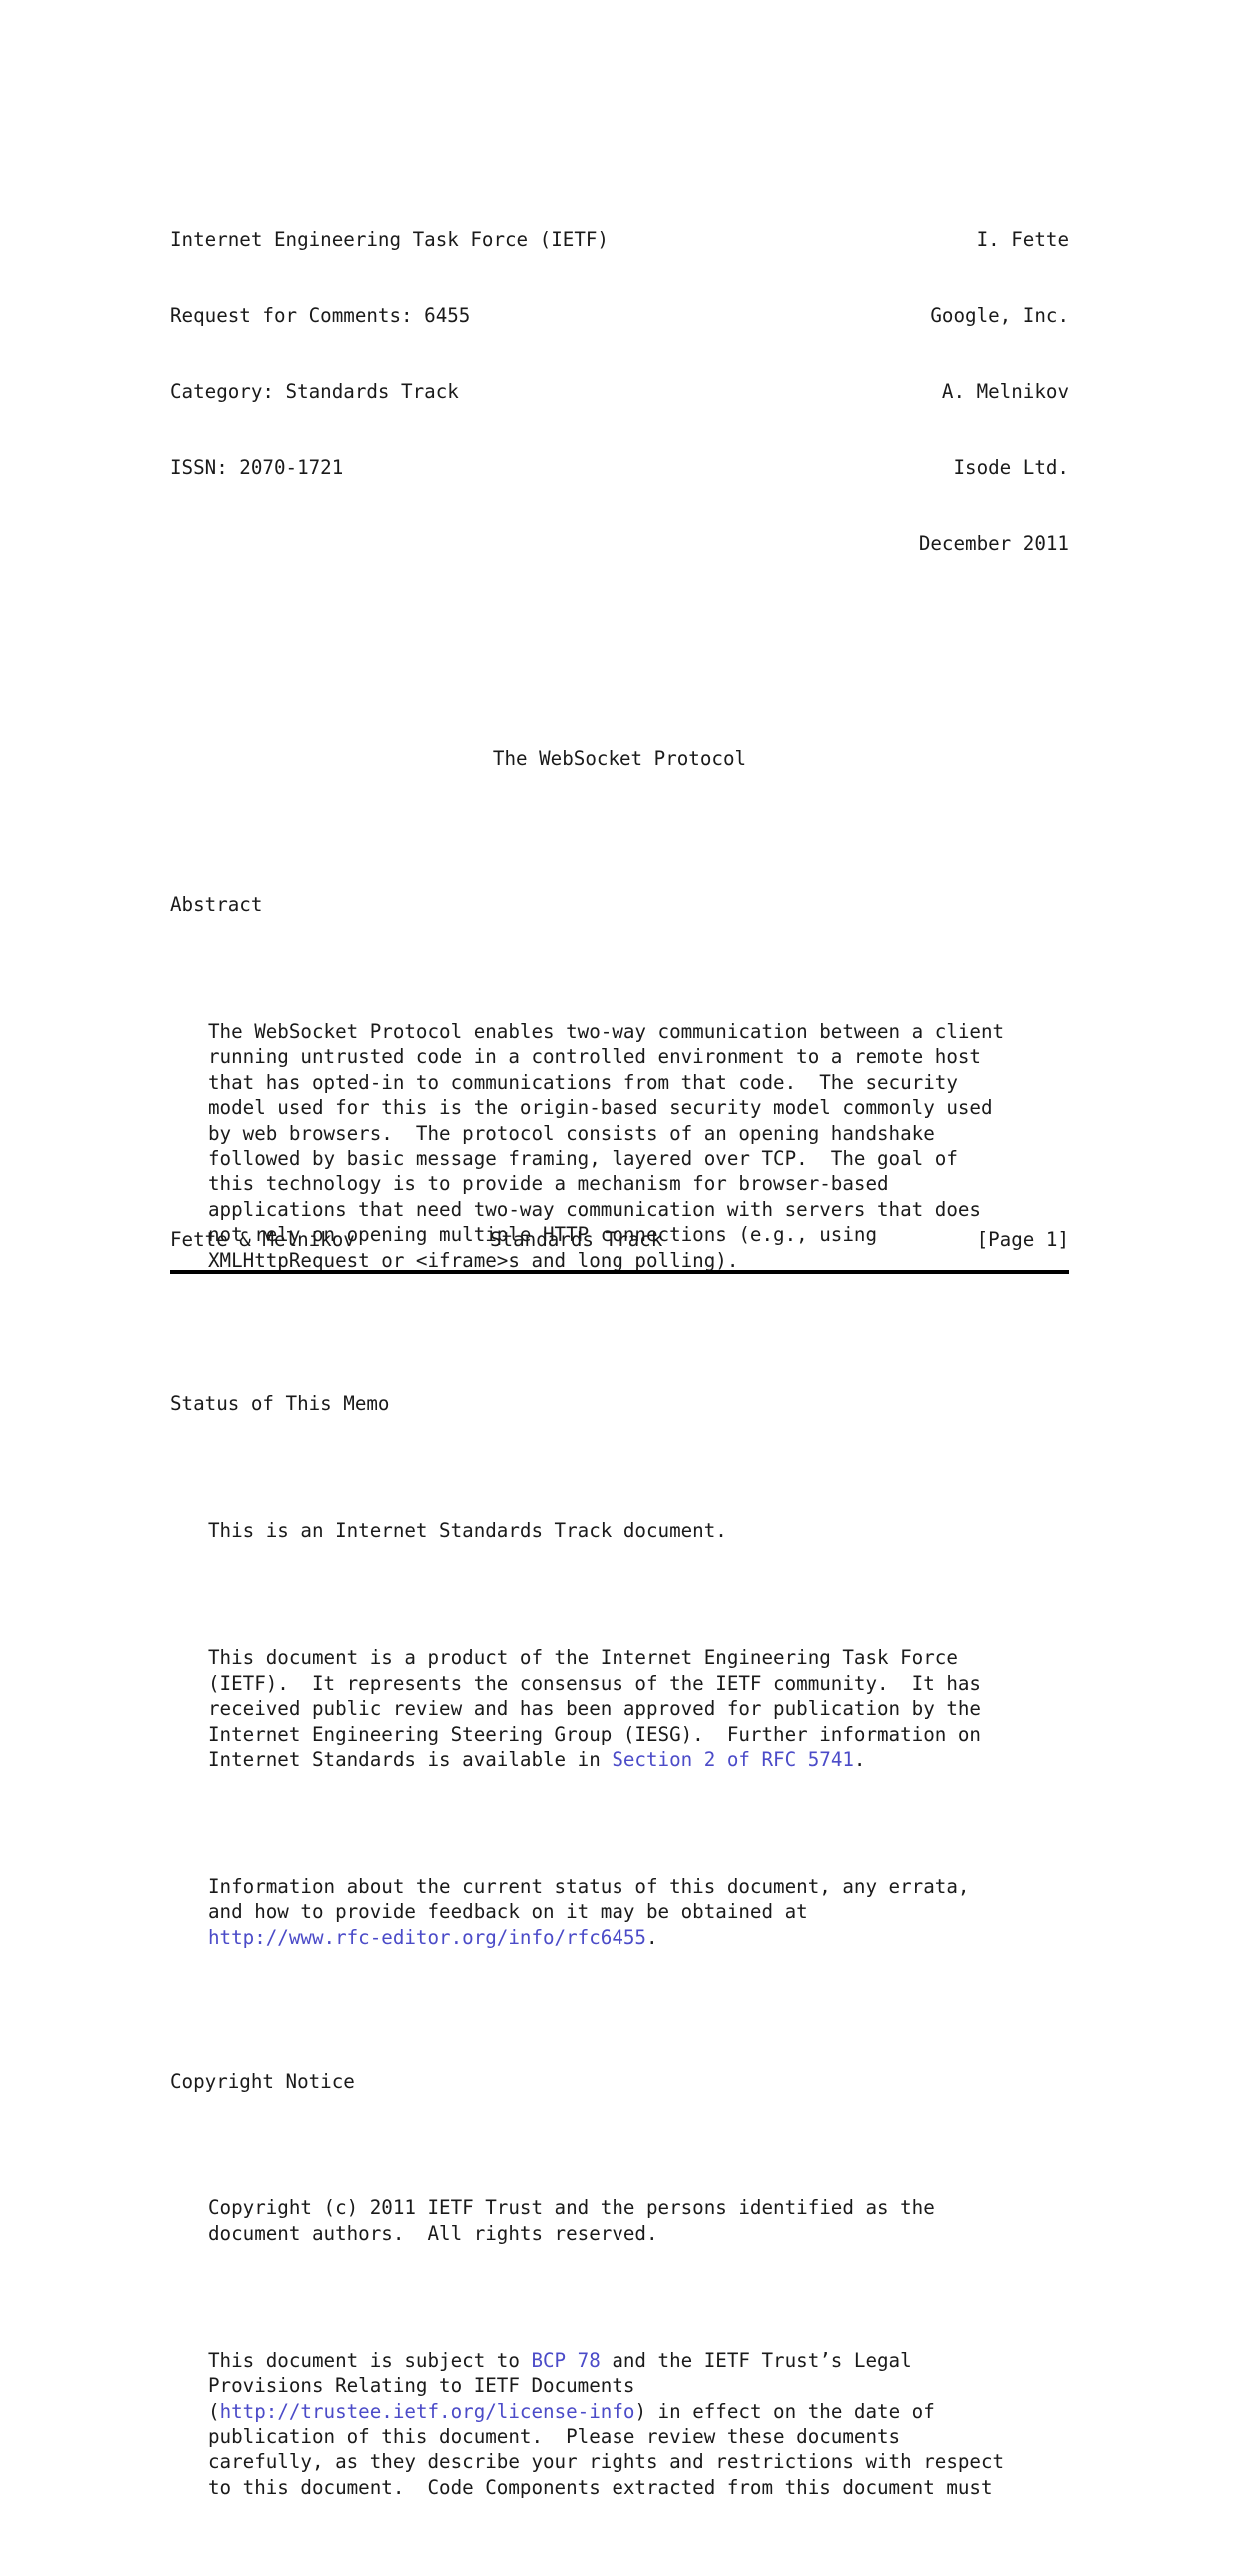  What do you see at coordinates (999, 316) in the screenshot?
I see `header-right-line-2: Google, Inc.` at bounding box center [999, 316].